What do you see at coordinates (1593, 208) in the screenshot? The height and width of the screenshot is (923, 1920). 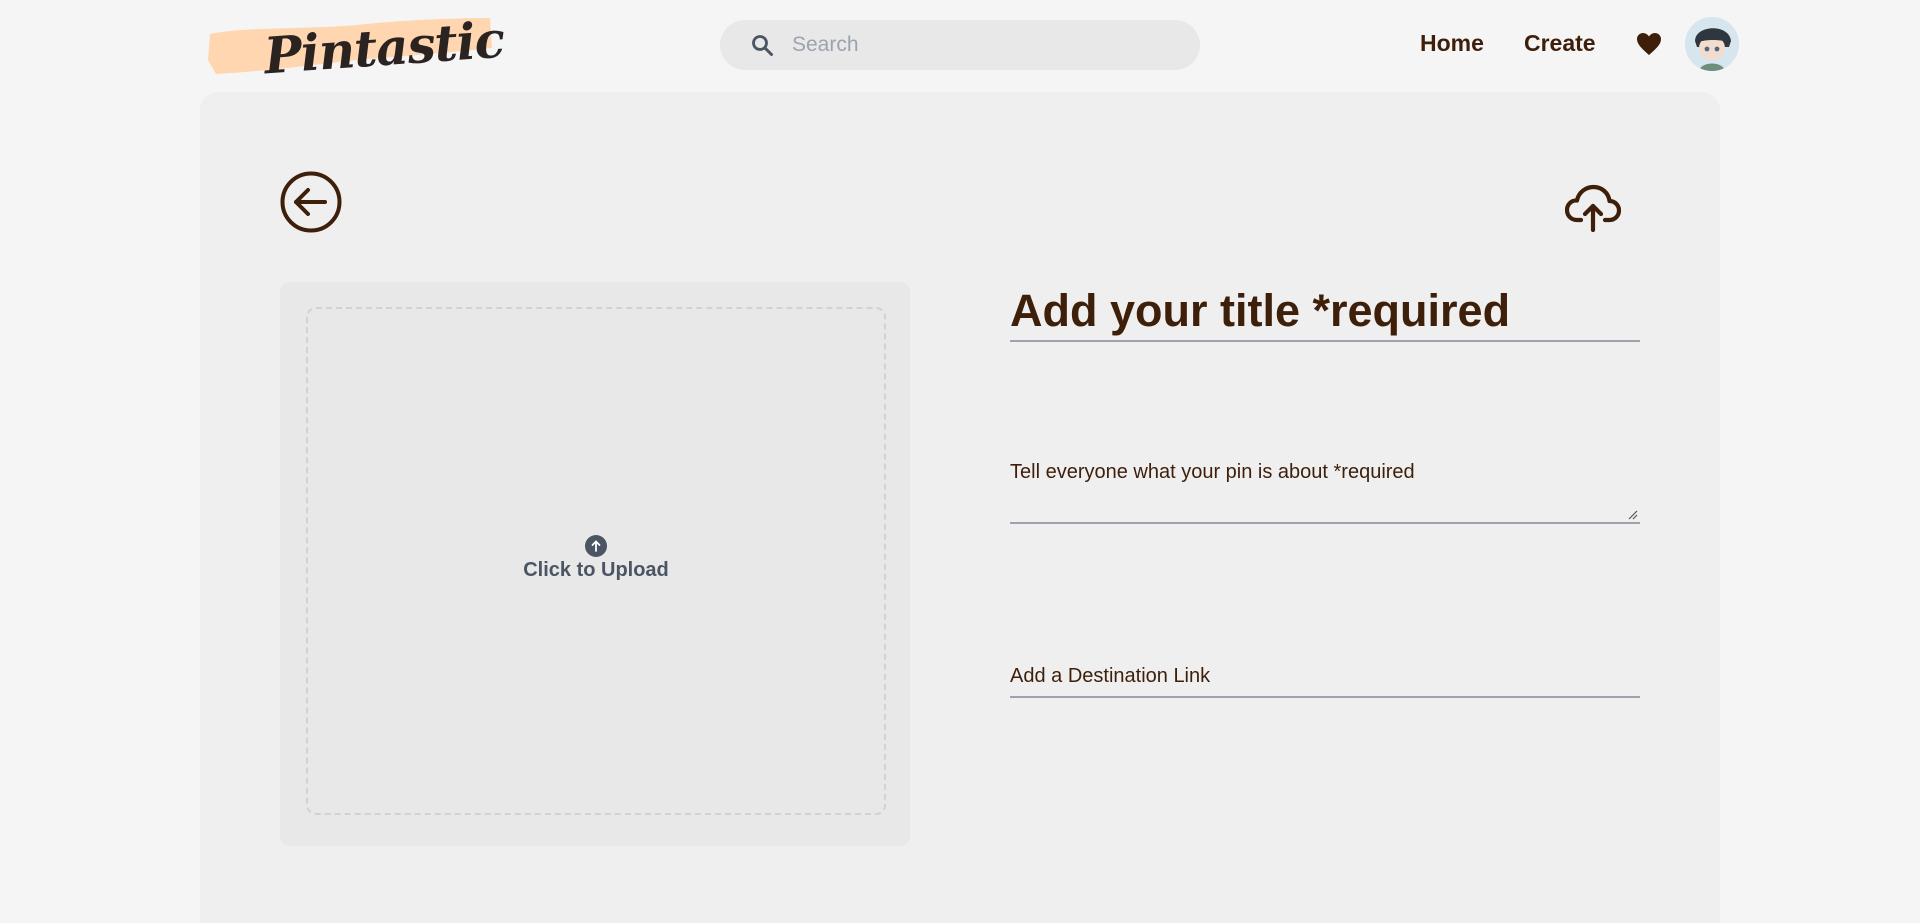 I see `cloud-upload-icon` at bounding box center [1593, 208].